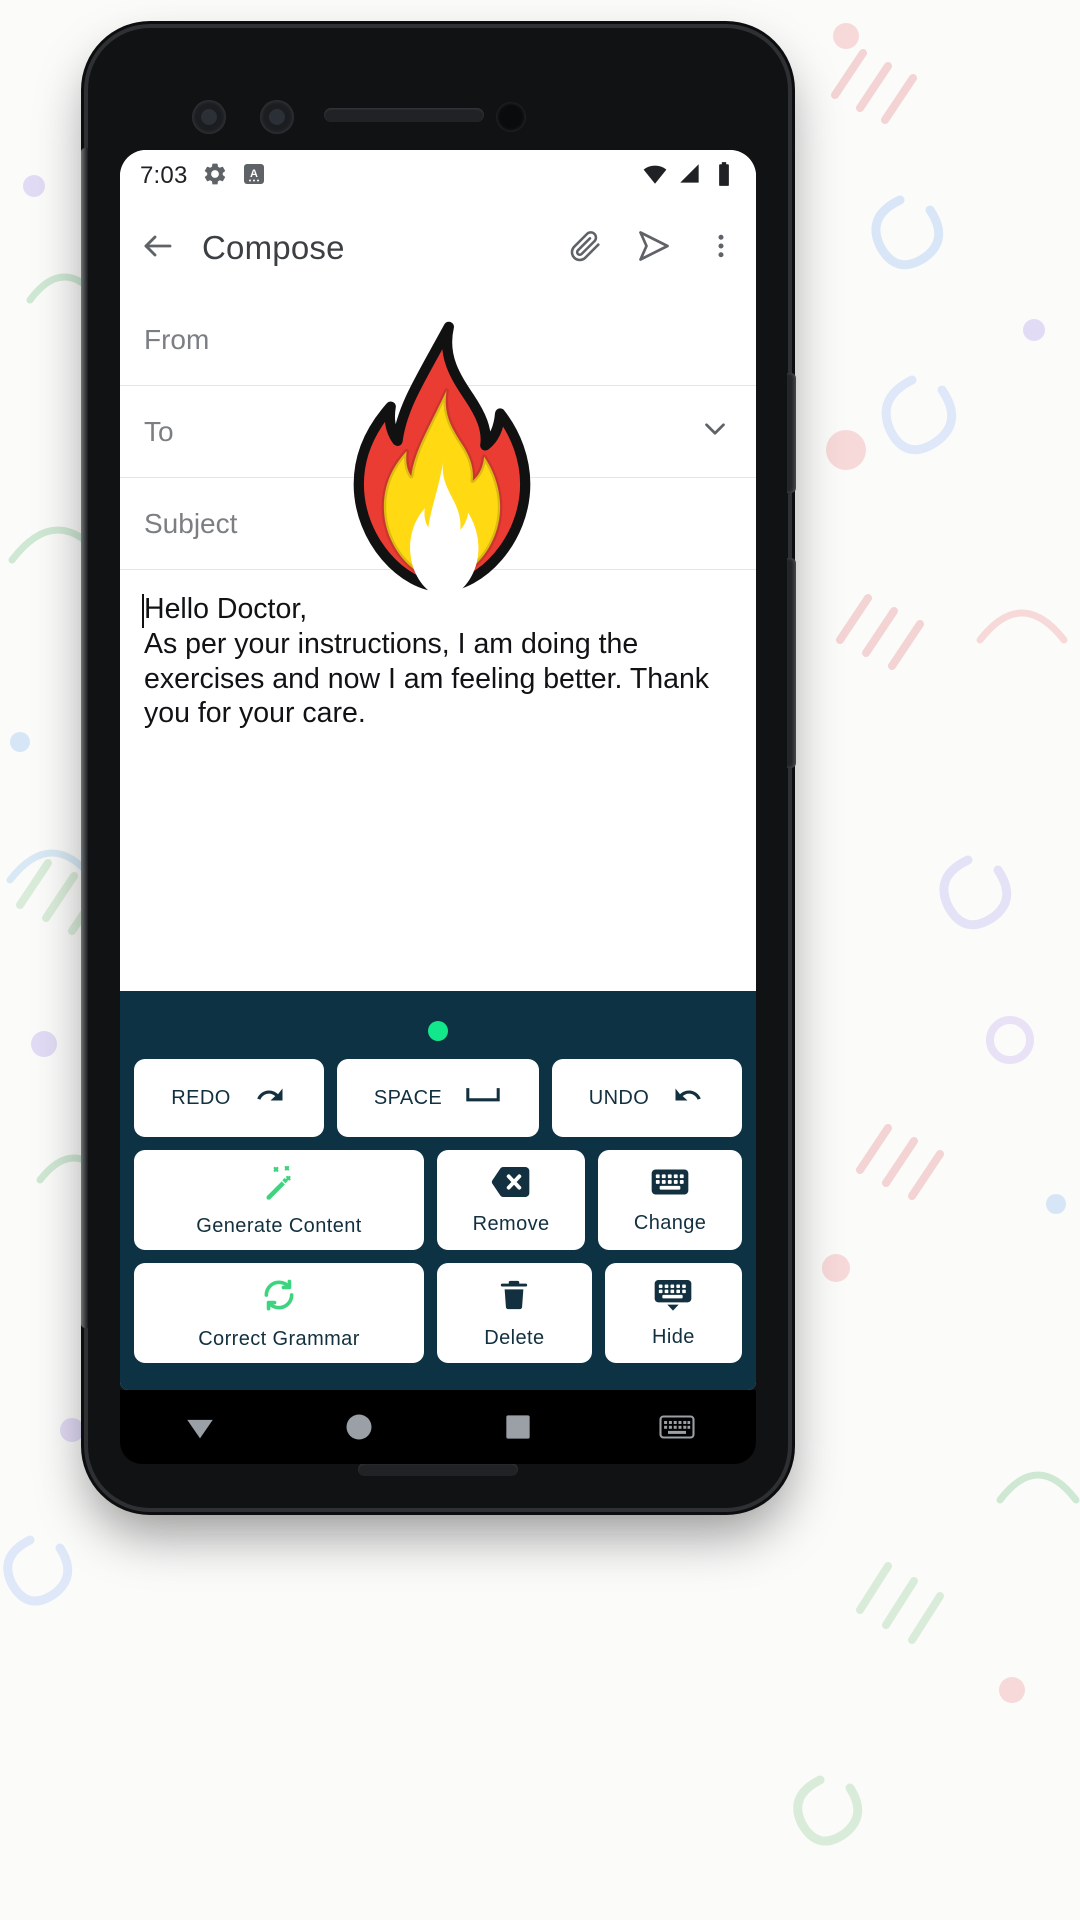  I want to click on app-bar-actions, so click(652, 248).